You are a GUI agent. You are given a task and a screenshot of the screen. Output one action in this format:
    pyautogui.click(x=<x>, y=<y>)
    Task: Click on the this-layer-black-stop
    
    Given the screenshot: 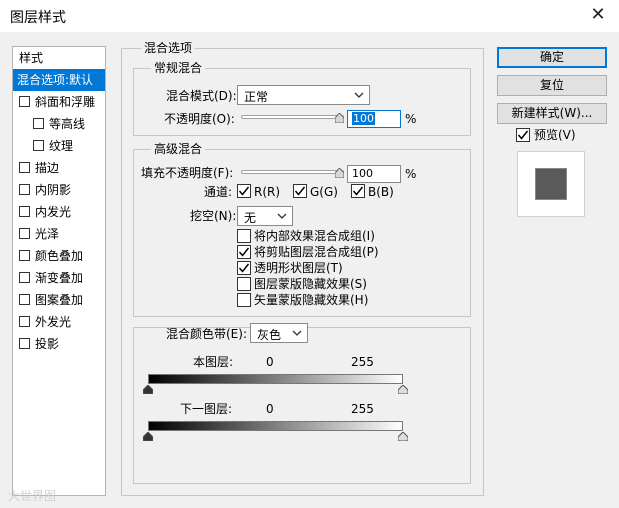 What is the action you would take?
    pyautogui.click(x=148, y=389)
    